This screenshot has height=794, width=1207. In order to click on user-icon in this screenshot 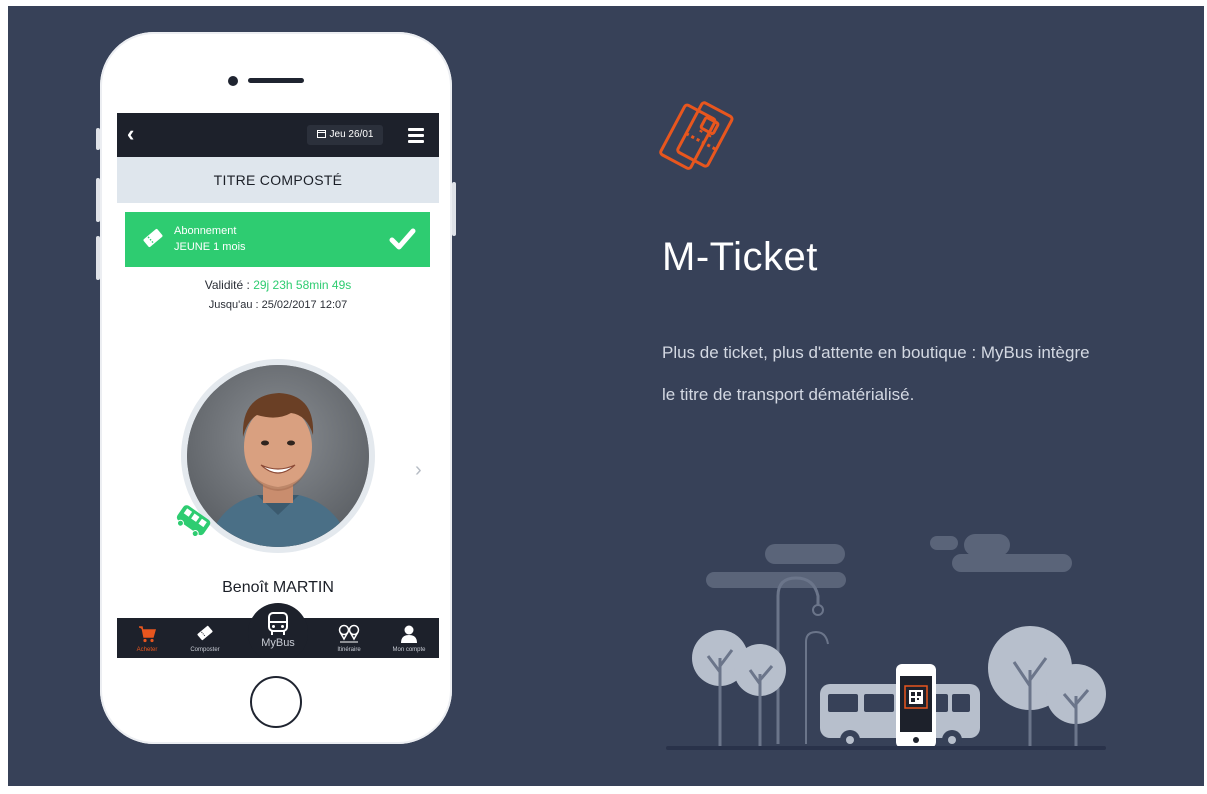, I will do `click(409, 634)`.